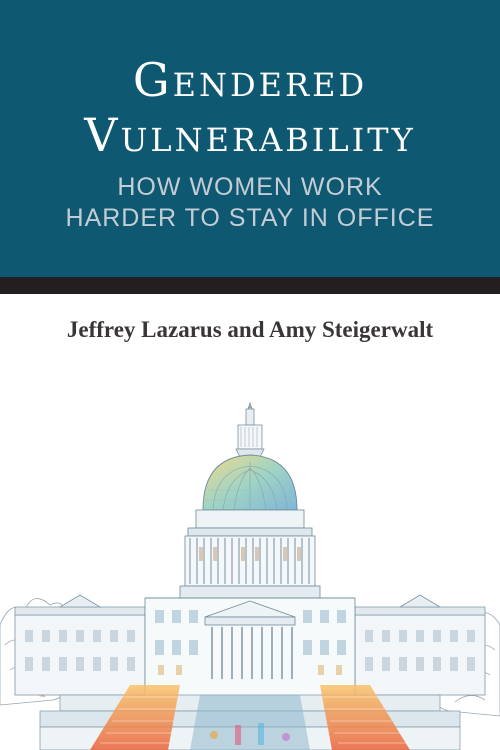 The image size is (500, 750). Describe the element at coordinates (250, 285) in the screenshot. I see `divider-bar` at that location.